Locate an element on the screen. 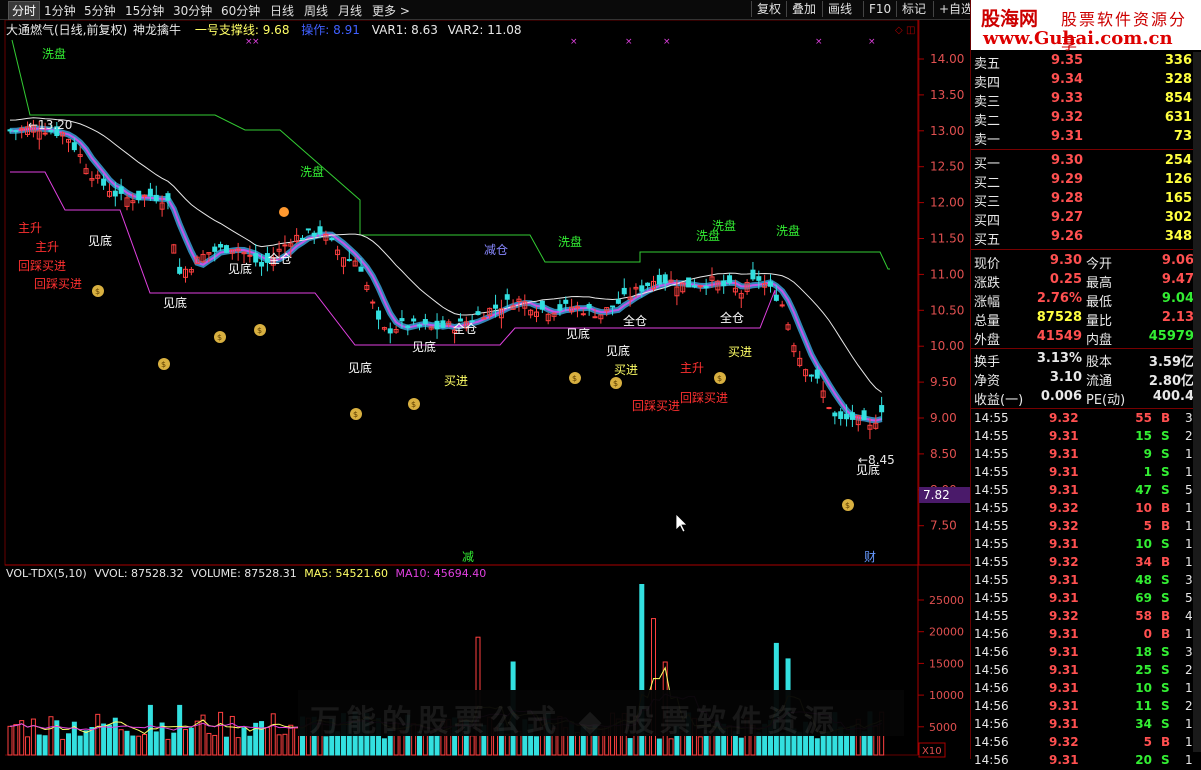 The height and width of the screenshot is (770, 1201). high-mark: ←13.20 is located at coordinates (50, 125).